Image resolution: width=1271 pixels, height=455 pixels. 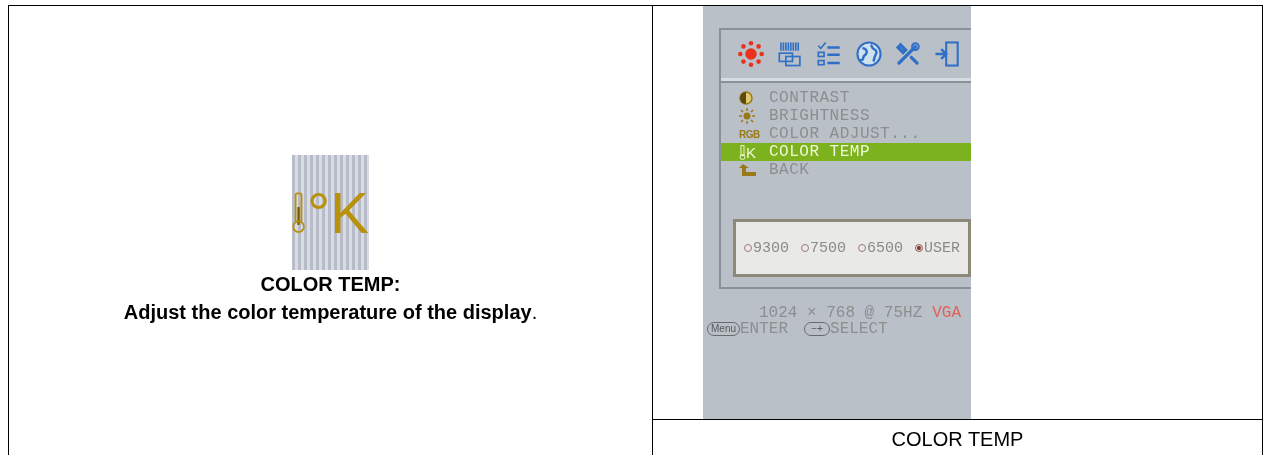 What do you see at coordinates (748, 170) in the screenshot?
I see `back-arrow-icon` at bounding box center [748, 170].